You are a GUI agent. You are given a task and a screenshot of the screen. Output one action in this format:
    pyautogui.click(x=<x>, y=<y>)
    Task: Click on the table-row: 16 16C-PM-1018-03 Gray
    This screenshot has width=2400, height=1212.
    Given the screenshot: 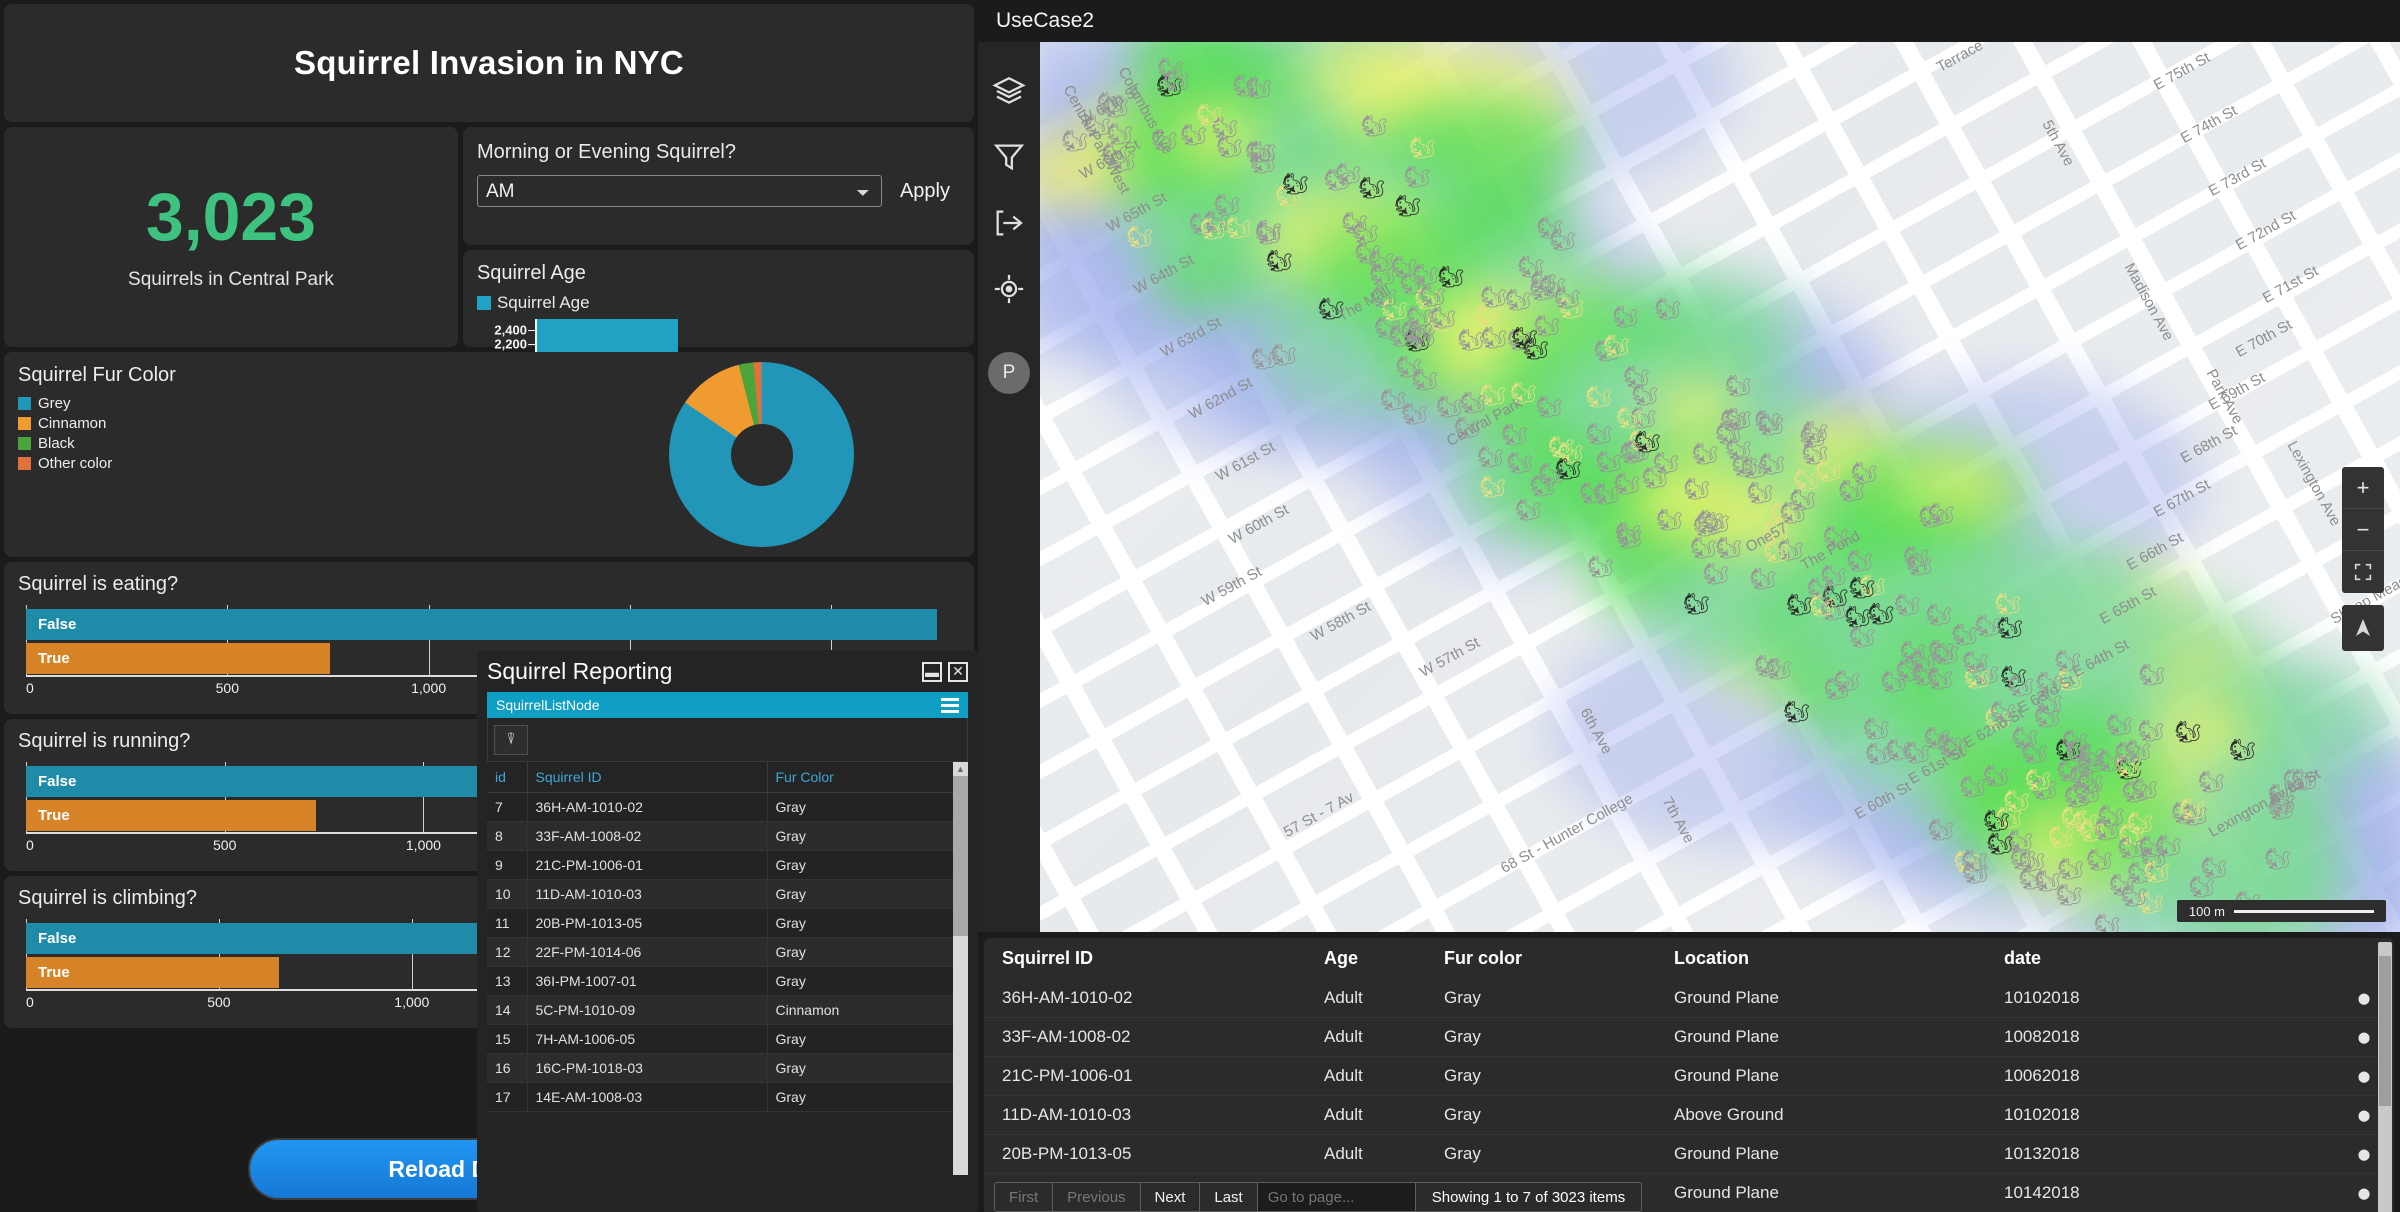 What is the action you would take?
    pyautogui.click(x=727, y=1068)
    